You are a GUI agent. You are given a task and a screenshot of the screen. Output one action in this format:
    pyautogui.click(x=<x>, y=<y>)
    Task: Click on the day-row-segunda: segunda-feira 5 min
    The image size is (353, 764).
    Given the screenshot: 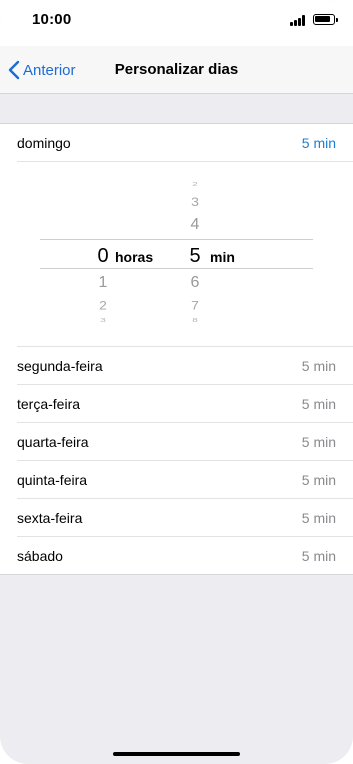 What is the action you would take?
    pyautogui.click(x=176, y=366)
    